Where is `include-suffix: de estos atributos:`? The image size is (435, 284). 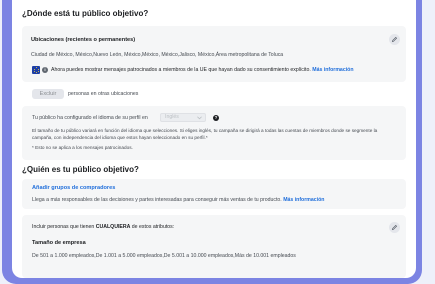
include-suffix: de estos atributos: is located at coordinates (153, 227).